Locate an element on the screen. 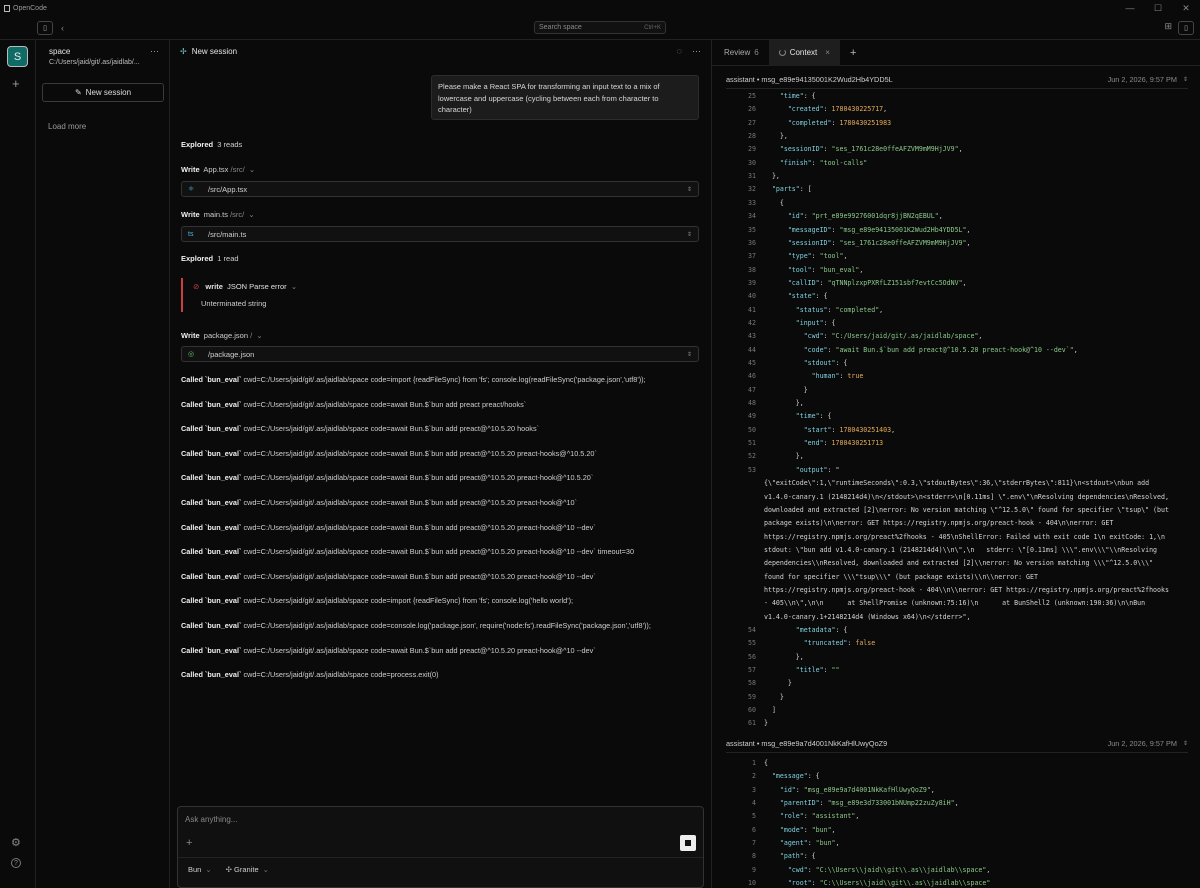 The height and width of the screenshot is (888, 1200). line-number: 43 is located at coordinates (752, 336).